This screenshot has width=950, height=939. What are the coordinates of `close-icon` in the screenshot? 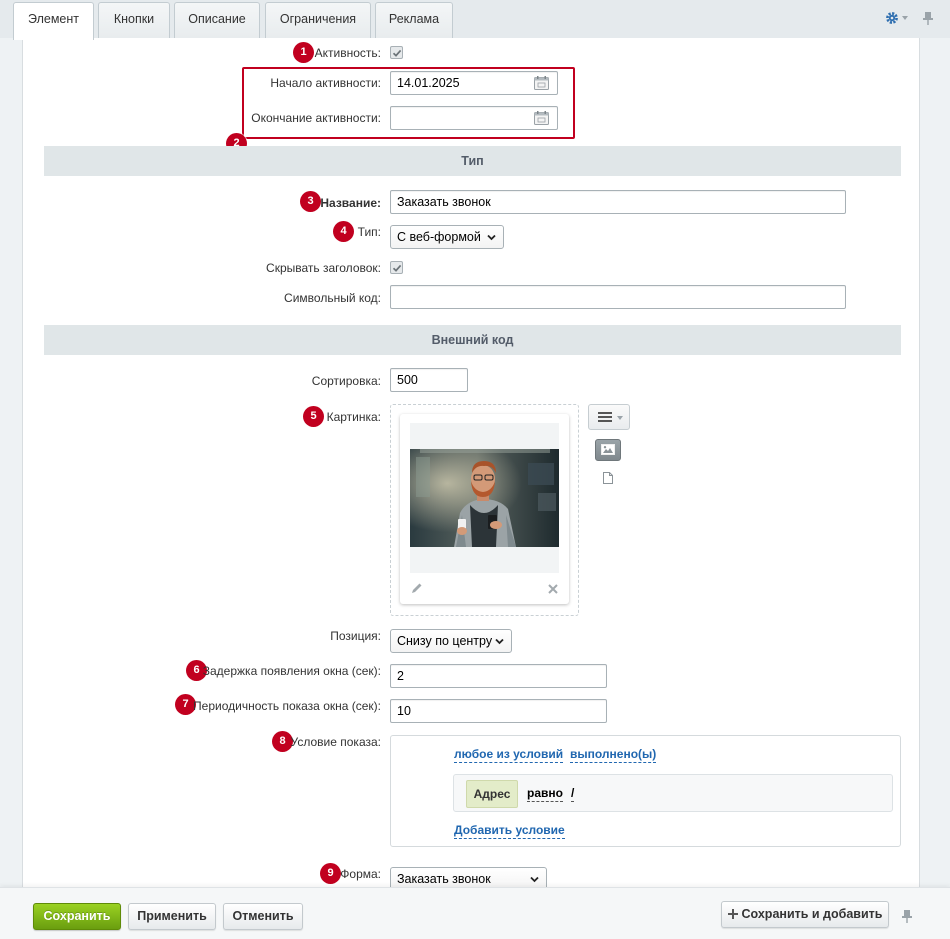 It's located at (553, 589).